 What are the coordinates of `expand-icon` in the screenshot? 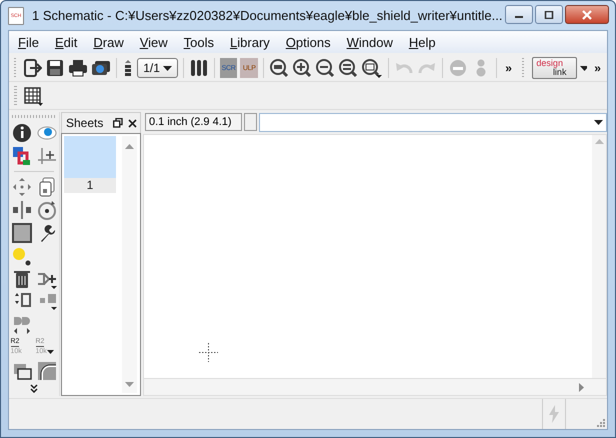 It's located at (34, 388).